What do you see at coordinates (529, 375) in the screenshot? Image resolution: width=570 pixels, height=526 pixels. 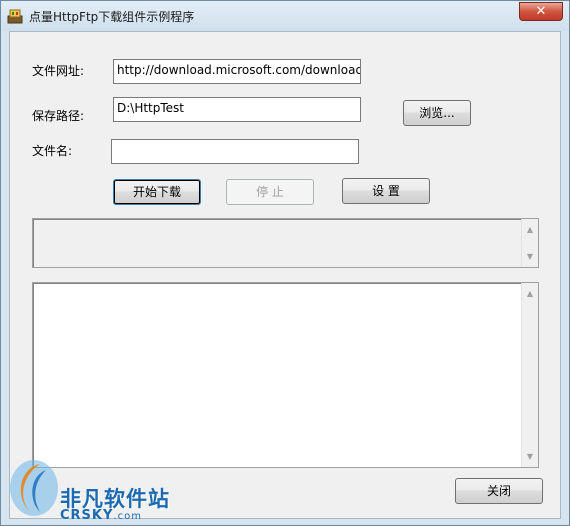 I see `log-scrollbar: ▲ ▼` at bounding box center [529, 375].